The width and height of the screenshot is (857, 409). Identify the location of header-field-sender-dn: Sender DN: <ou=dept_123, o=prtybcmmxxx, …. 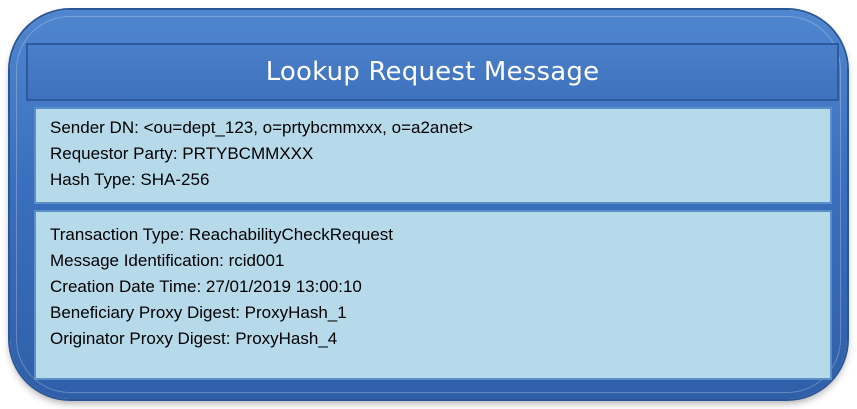
(261, 127).